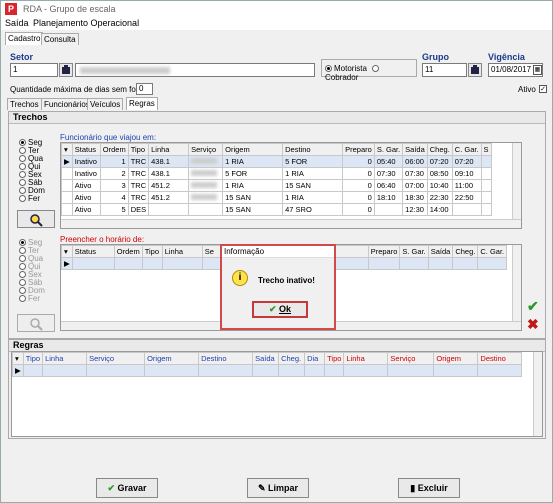 This screenshot has width=553, height=503. What do you see at coordinates (276, 9) in the screenshot?
I see `title-bar: P RDA - Grupo de escala` at bounding box center [276, 9].